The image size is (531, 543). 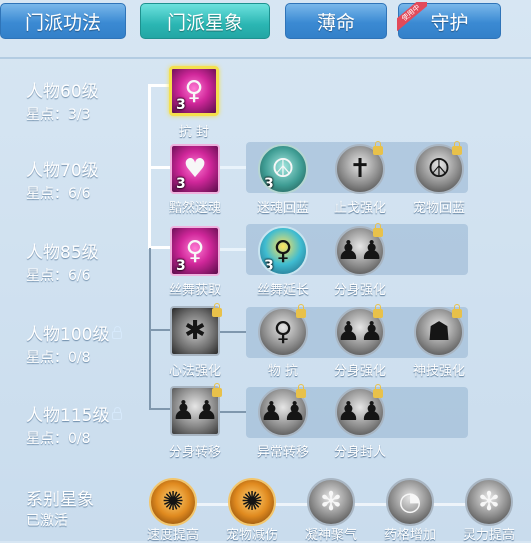 What do you see at coordinates (488, 535) in the screenshot?
I see `skill-label: 灵力提高` at bounding box center [488, 535].